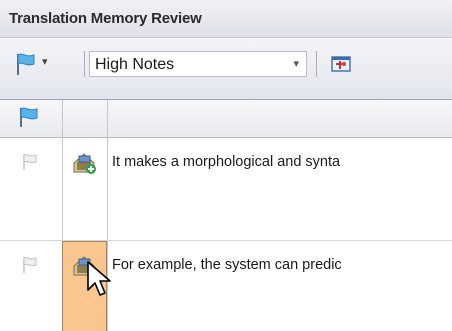 The image size is (452, 331). What do you see at coordinates (84, 162) in the screenshot?
I see `tm-new-segment-icon` at bounding box center [84, 162].